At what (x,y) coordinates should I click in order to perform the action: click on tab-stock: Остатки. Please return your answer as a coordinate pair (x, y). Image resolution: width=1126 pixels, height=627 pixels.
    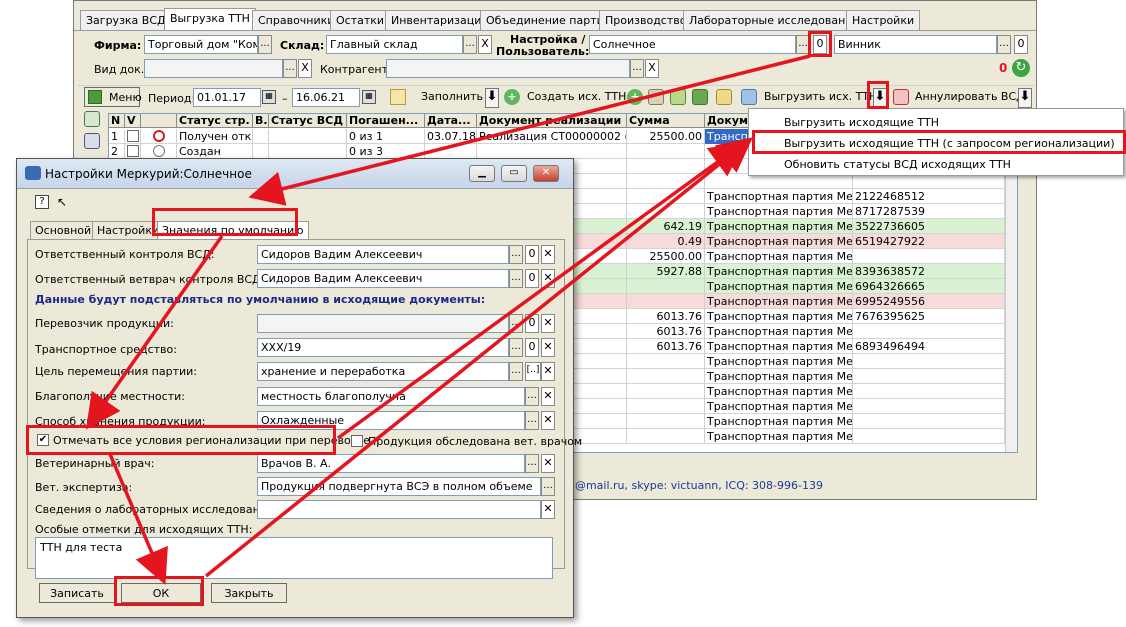
    Looking at the image, I should click on (360, 20).